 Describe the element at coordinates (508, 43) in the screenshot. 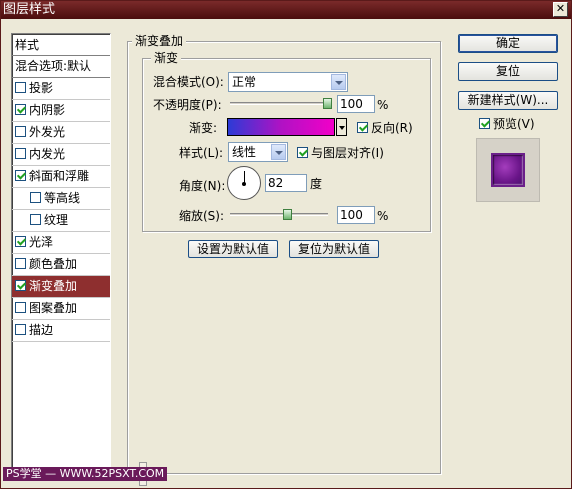

I see `ok-button: 确定` at that location.